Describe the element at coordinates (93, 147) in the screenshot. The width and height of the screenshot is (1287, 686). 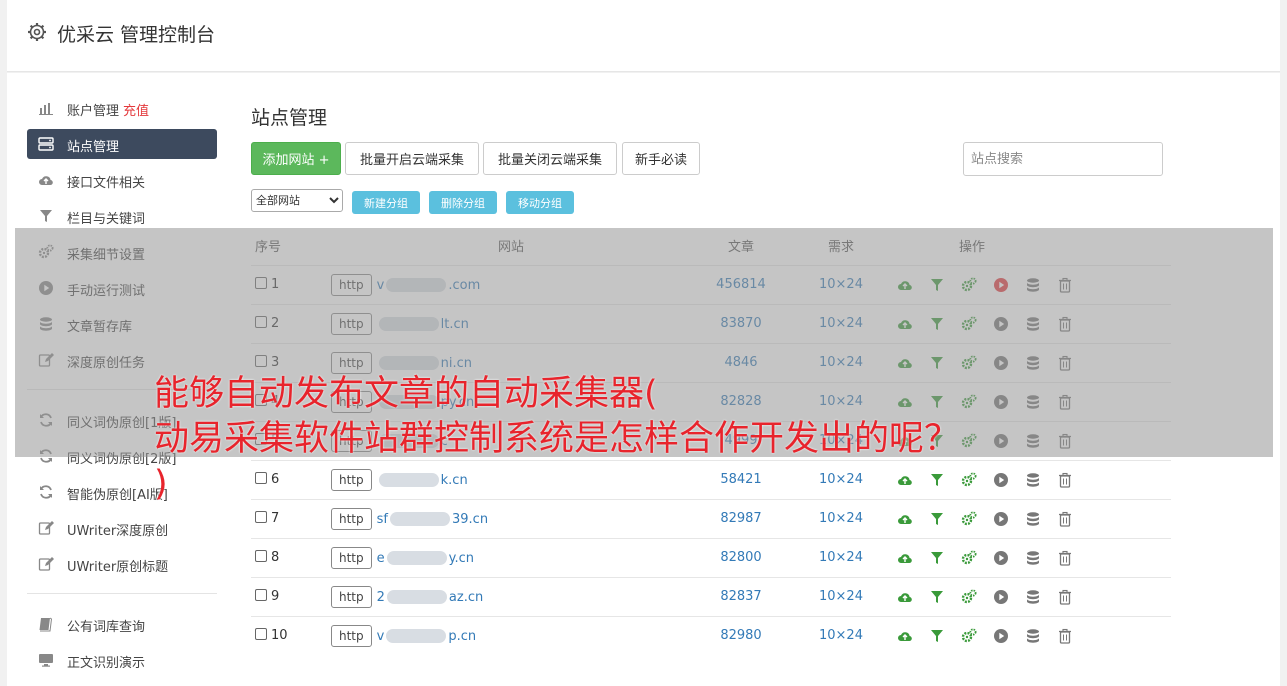
I see `sidebar-item-label: 站点管理` at that location.